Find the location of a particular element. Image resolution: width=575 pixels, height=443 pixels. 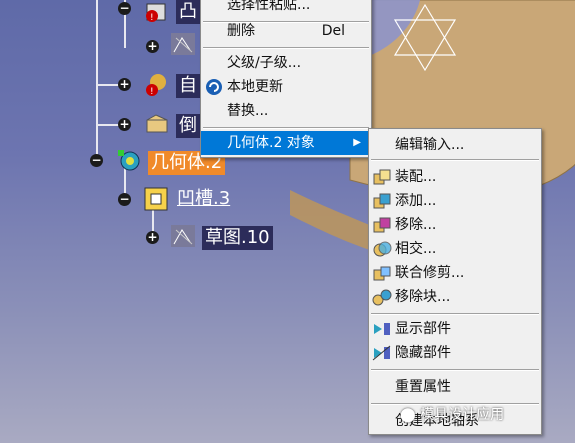

tree-node-label: 倒 is located at coordinates (188, 126).